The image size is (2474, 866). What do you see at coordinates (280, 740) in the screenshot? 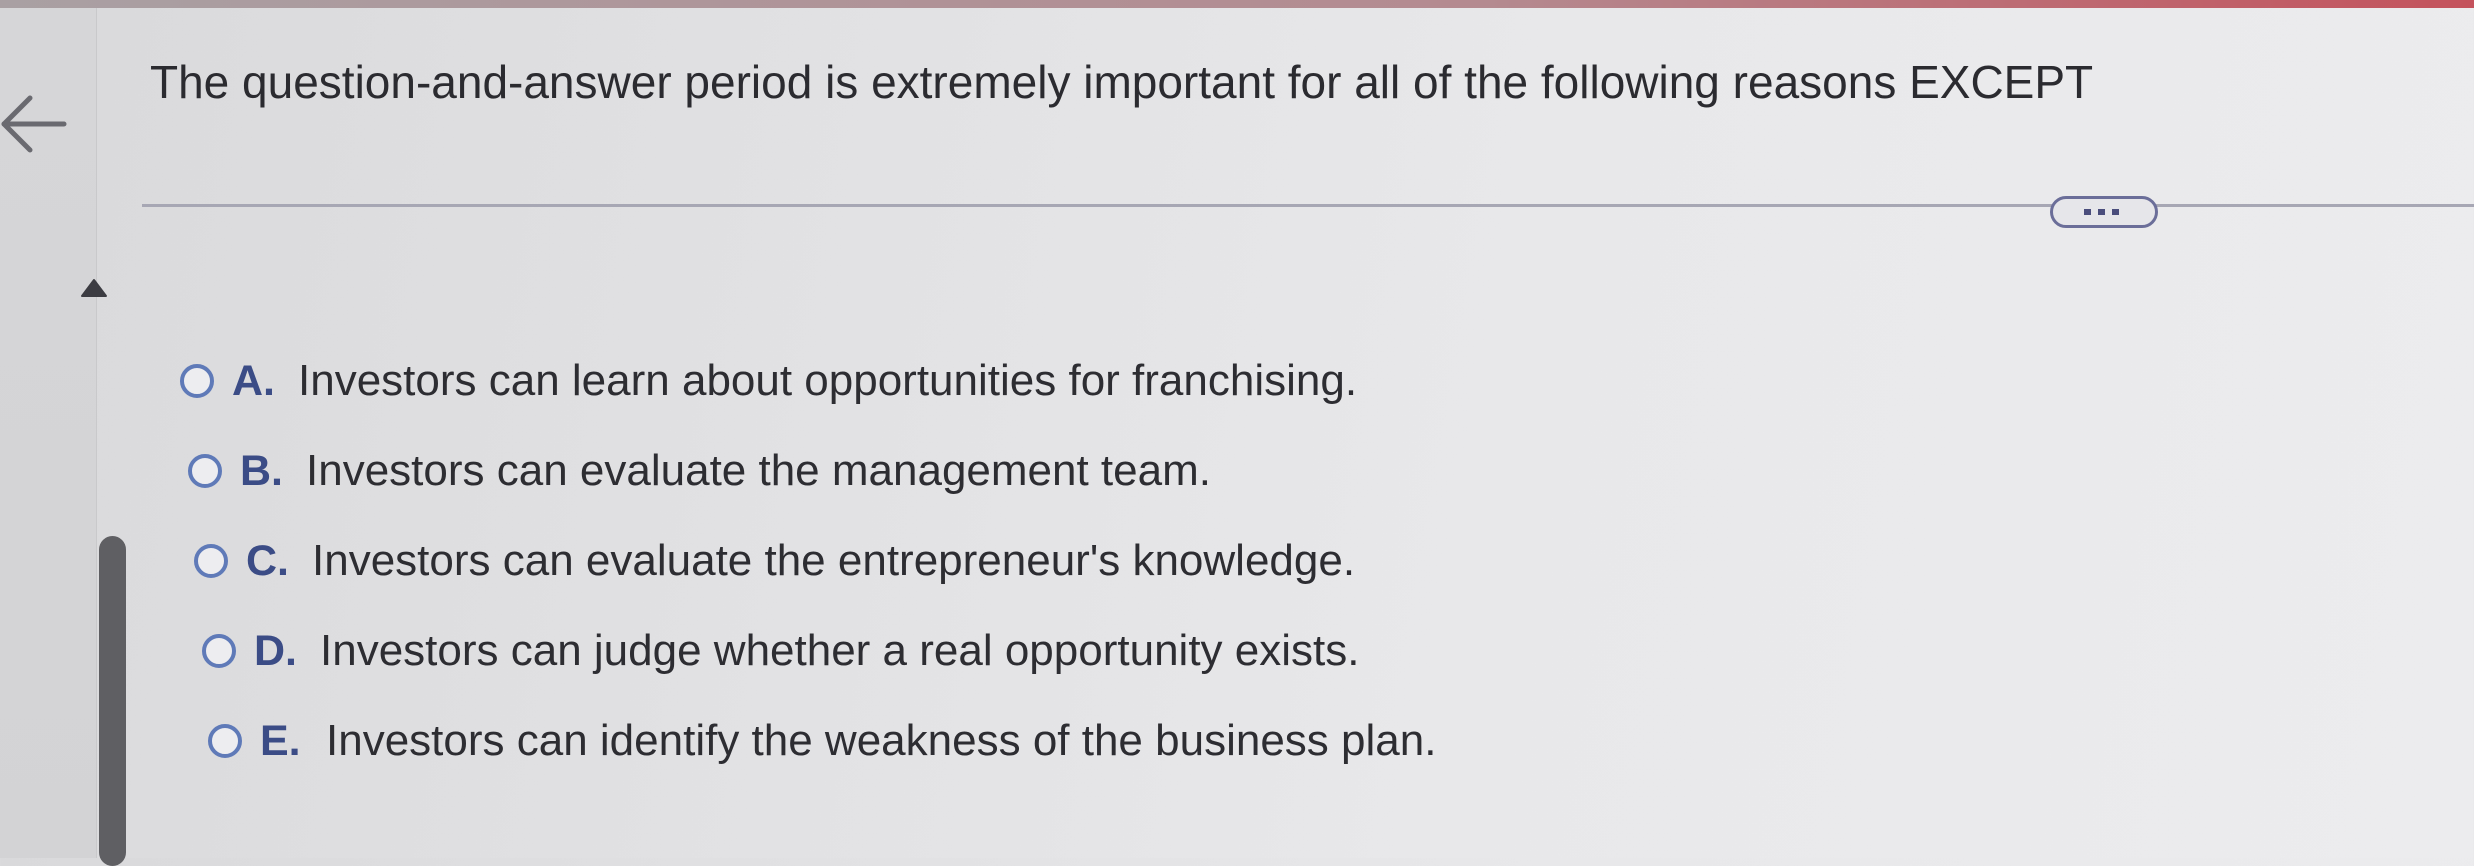
I see `option-letter: E.` at bounding box center [280, 740].